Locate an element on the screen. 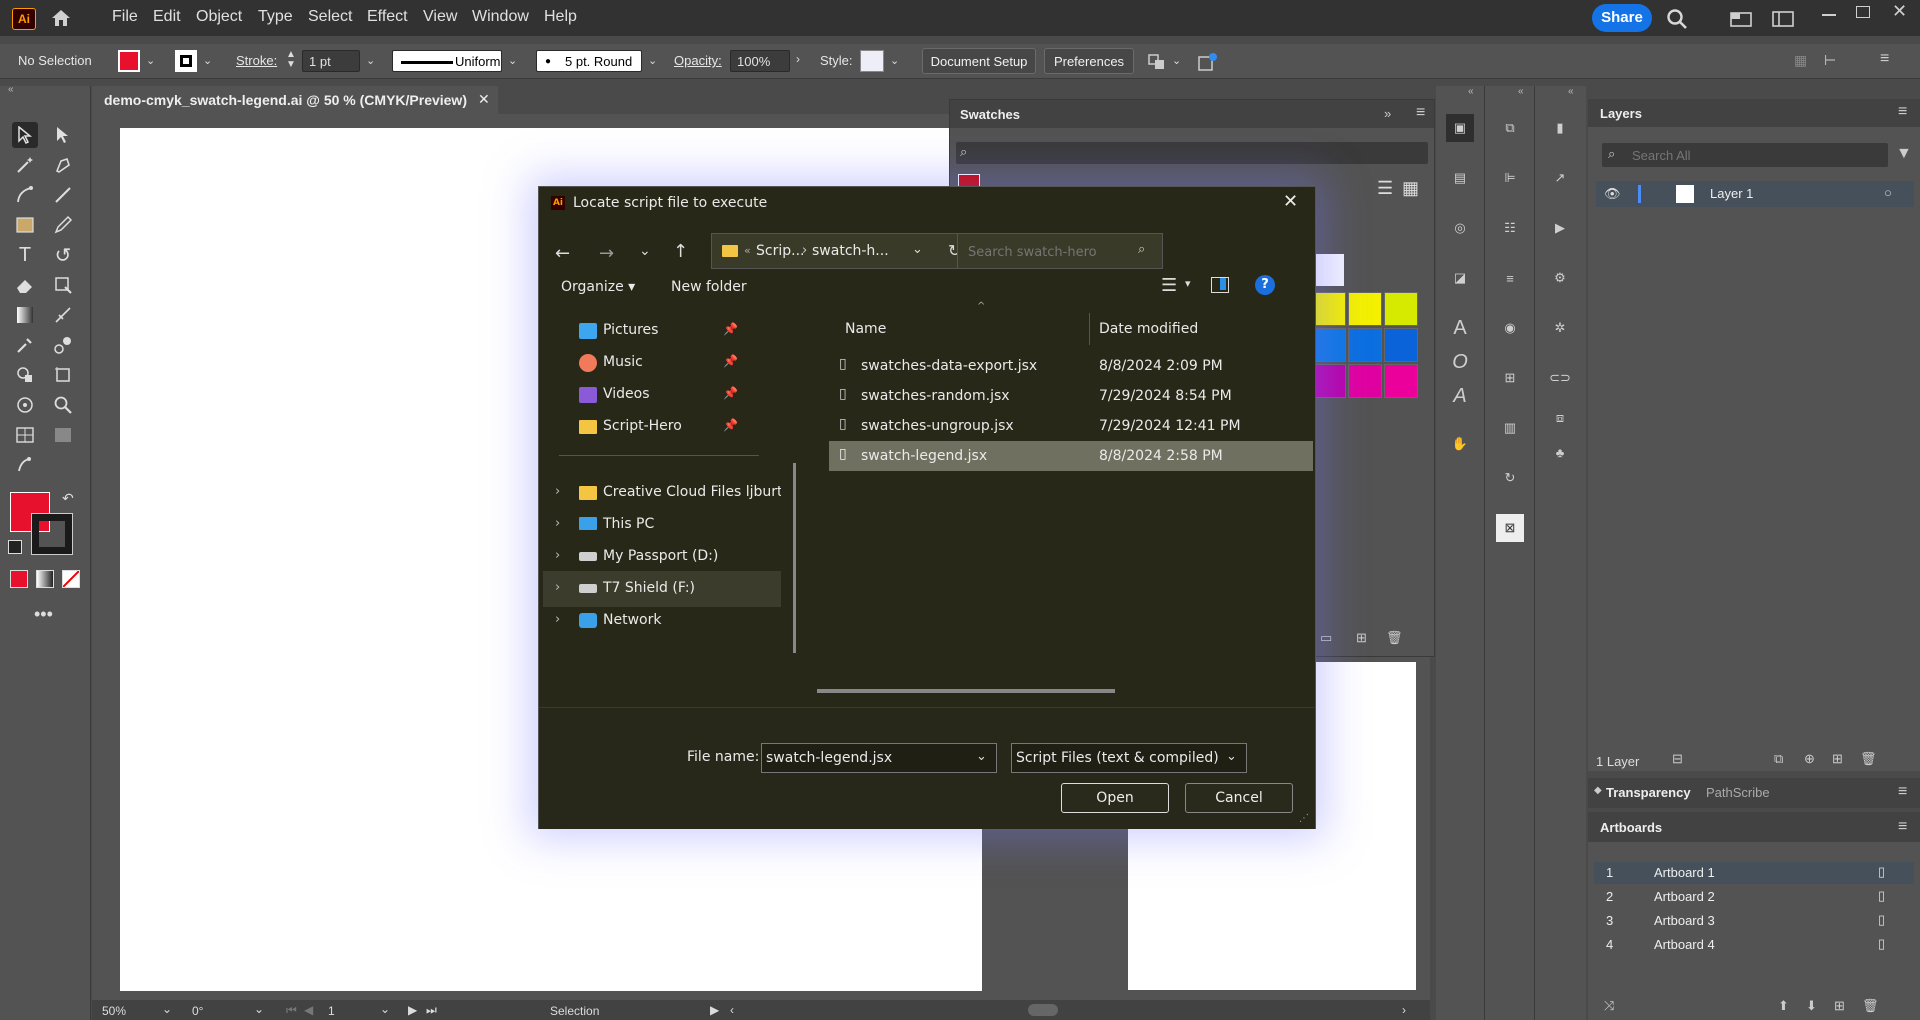  file-type-dropdown-icon: ⌄ is located at coordinates (1231, 756).